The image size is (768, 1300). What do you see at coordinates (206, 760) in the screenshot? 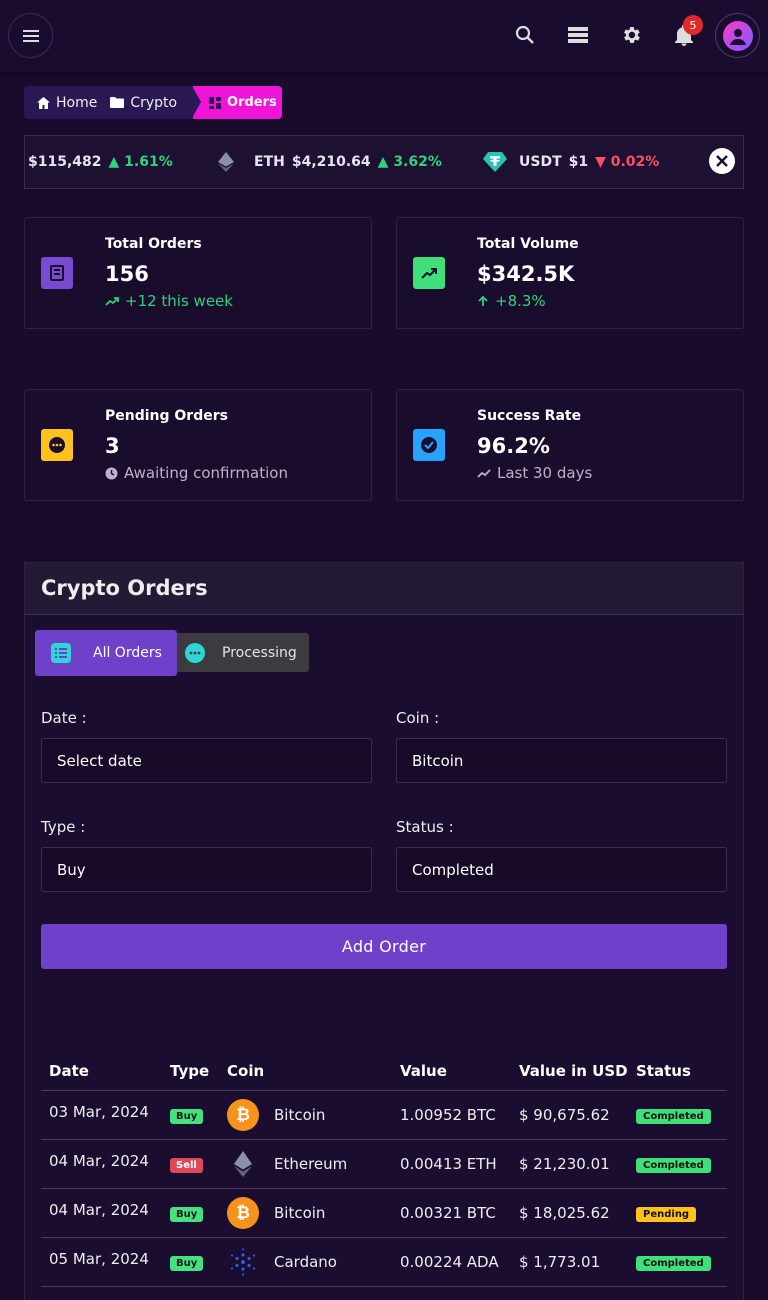
I see `date-field: Select date` at bounding box center [206, 760].